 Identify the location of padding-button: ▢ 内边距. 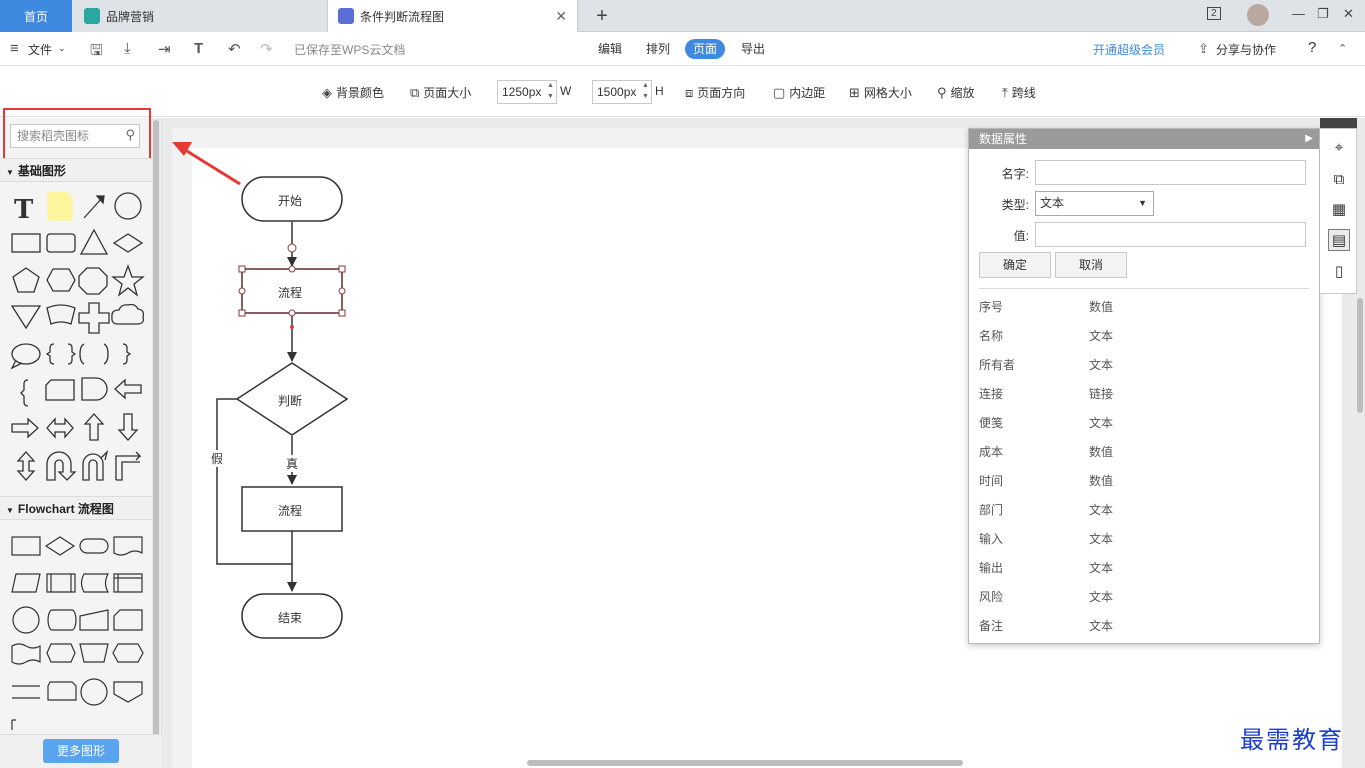
(799, 92).